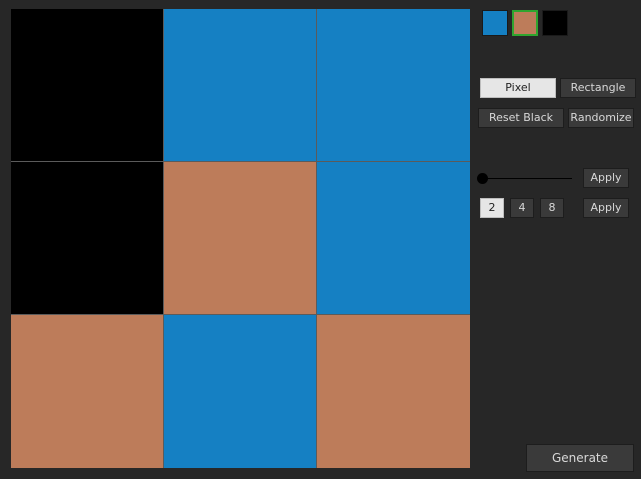 The height and width of the screenshot is (479, 641). I want to click on size-option-4: 4, so click(522, 208).